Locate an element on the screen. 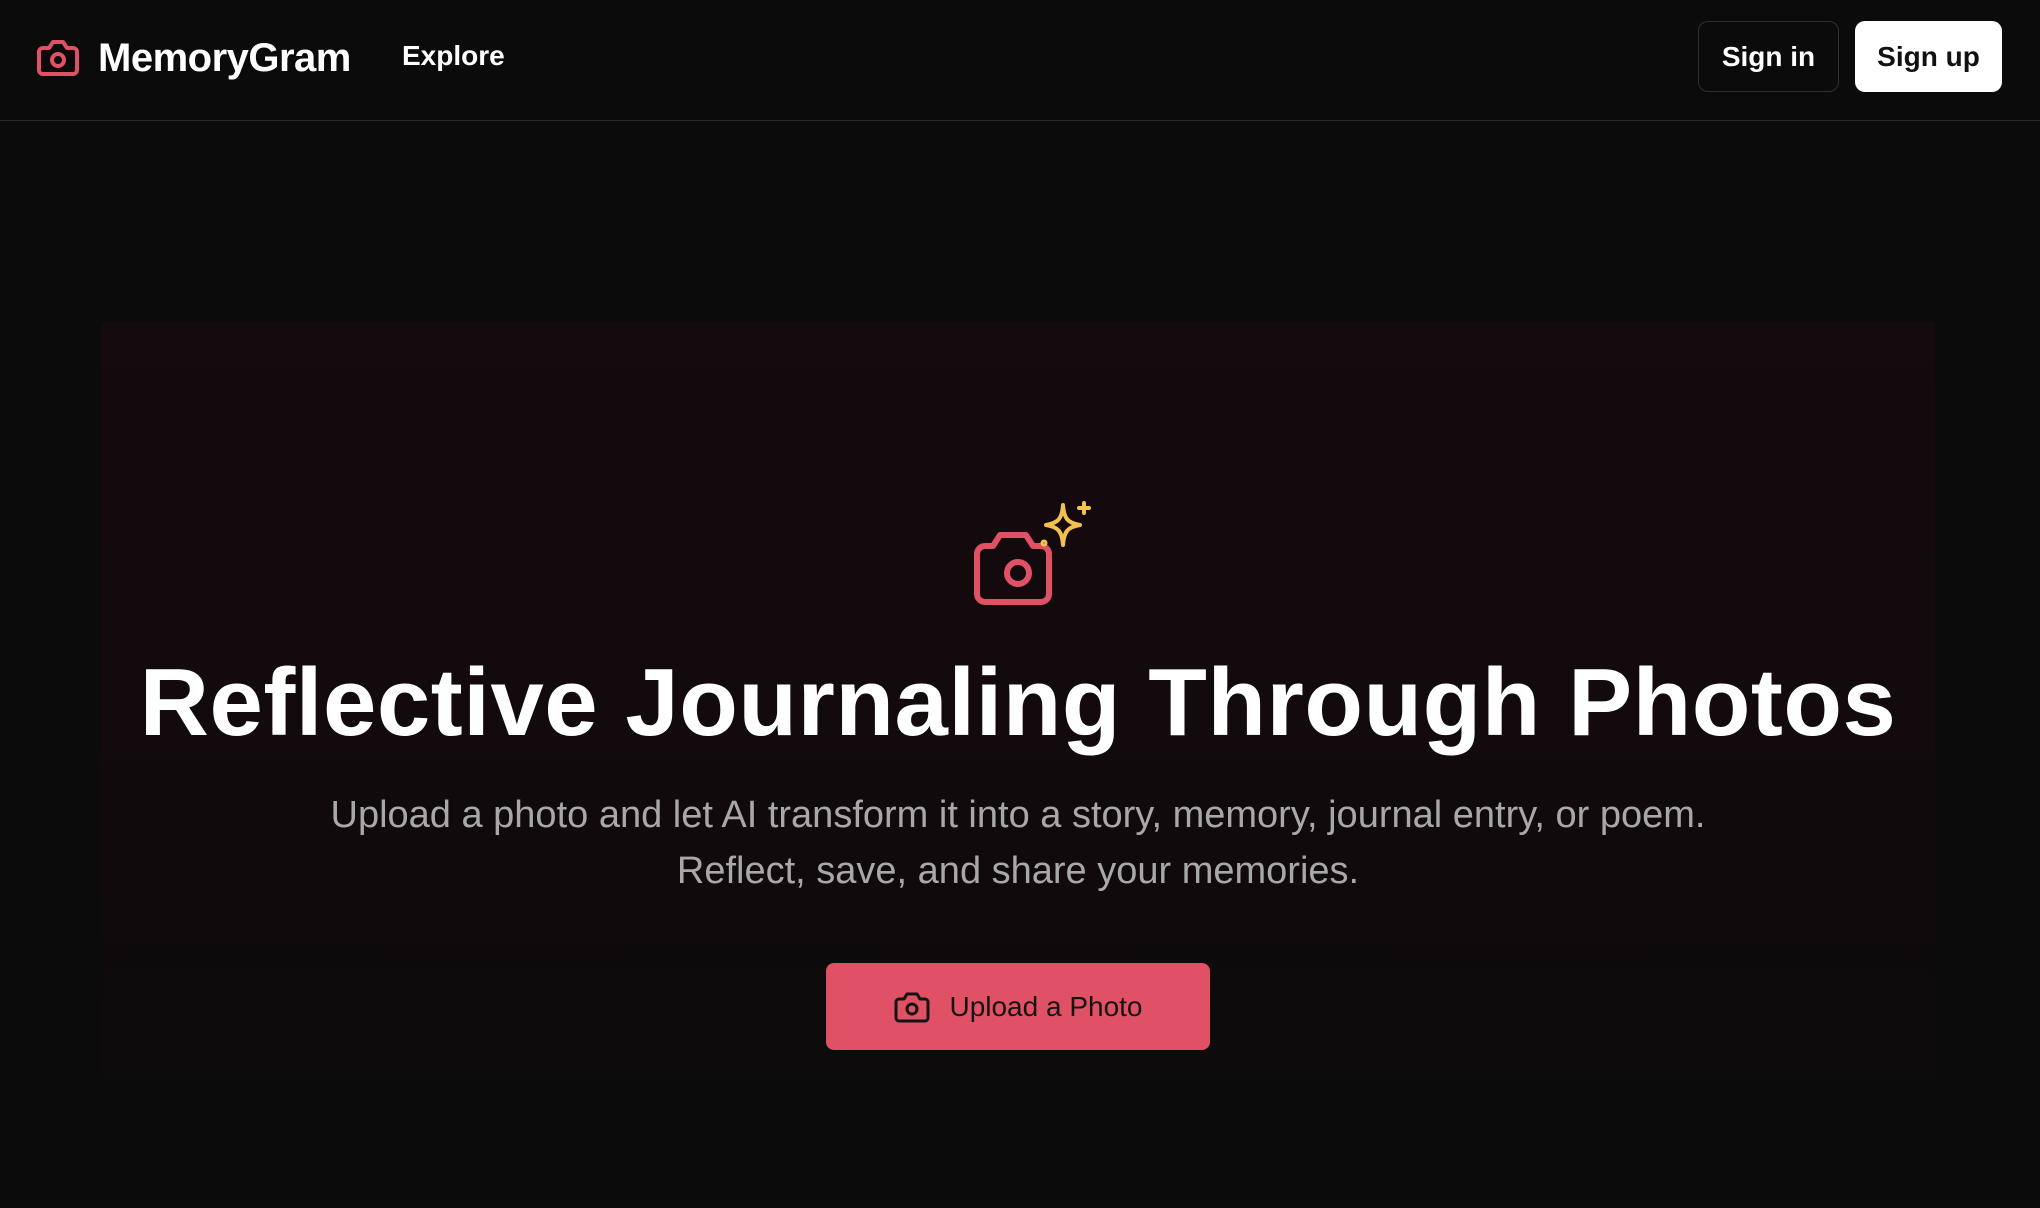 The width and height of the screenshot is (2040, 1208). sign-in-button: Sign in is located at coordinates (1768, 56).